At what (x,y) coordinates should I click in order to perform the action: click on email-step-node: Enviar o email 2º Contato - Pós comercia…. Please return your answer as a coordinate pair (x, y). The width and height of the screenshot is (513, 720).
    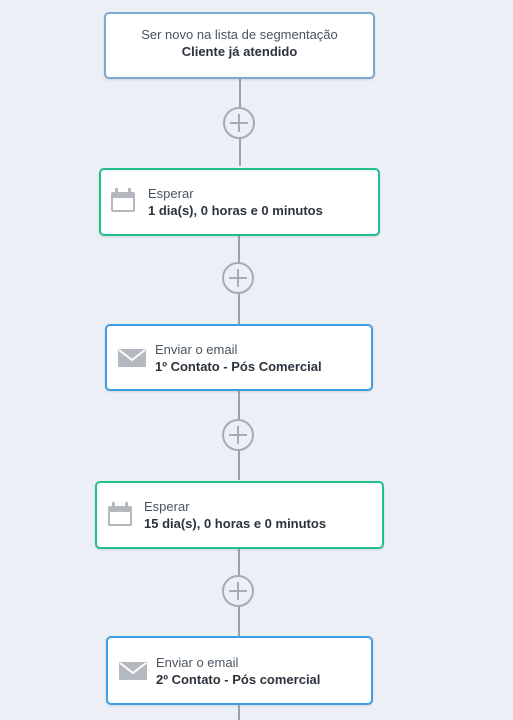
    Looking at the image, I should click on (239, 670).